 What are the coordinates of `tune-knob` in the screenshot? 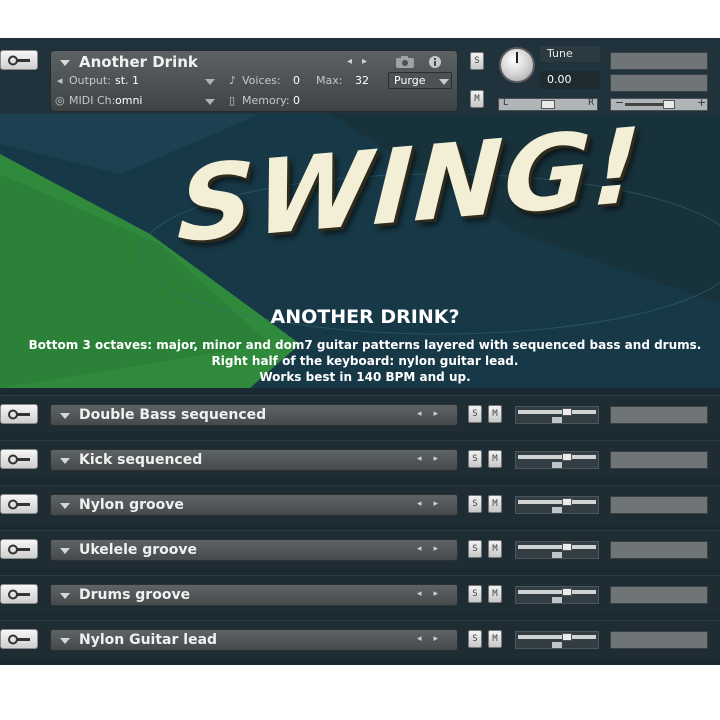 It's located at (517, 65).